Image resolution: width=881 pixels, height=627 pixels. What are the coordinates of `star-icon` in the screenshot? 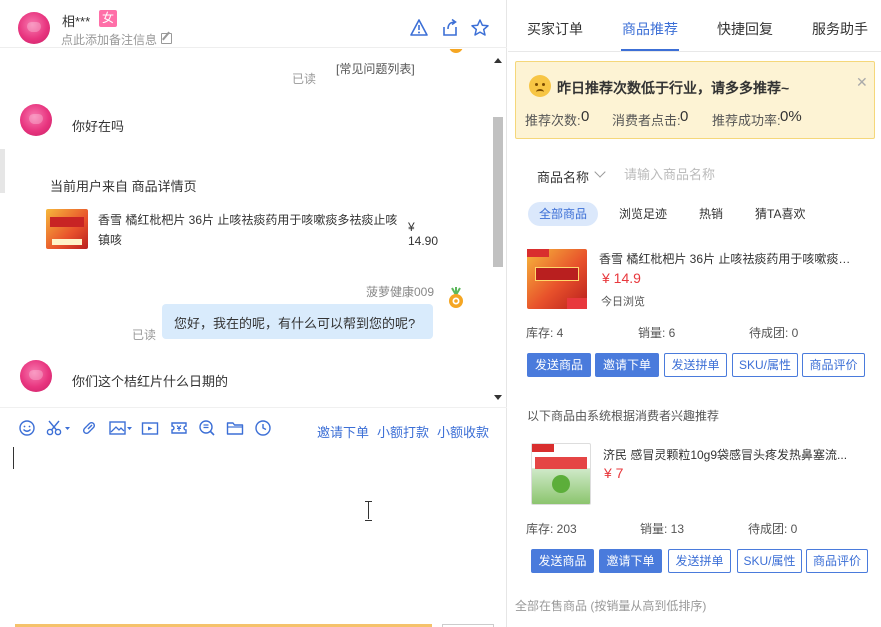 It's located at (480, 28).